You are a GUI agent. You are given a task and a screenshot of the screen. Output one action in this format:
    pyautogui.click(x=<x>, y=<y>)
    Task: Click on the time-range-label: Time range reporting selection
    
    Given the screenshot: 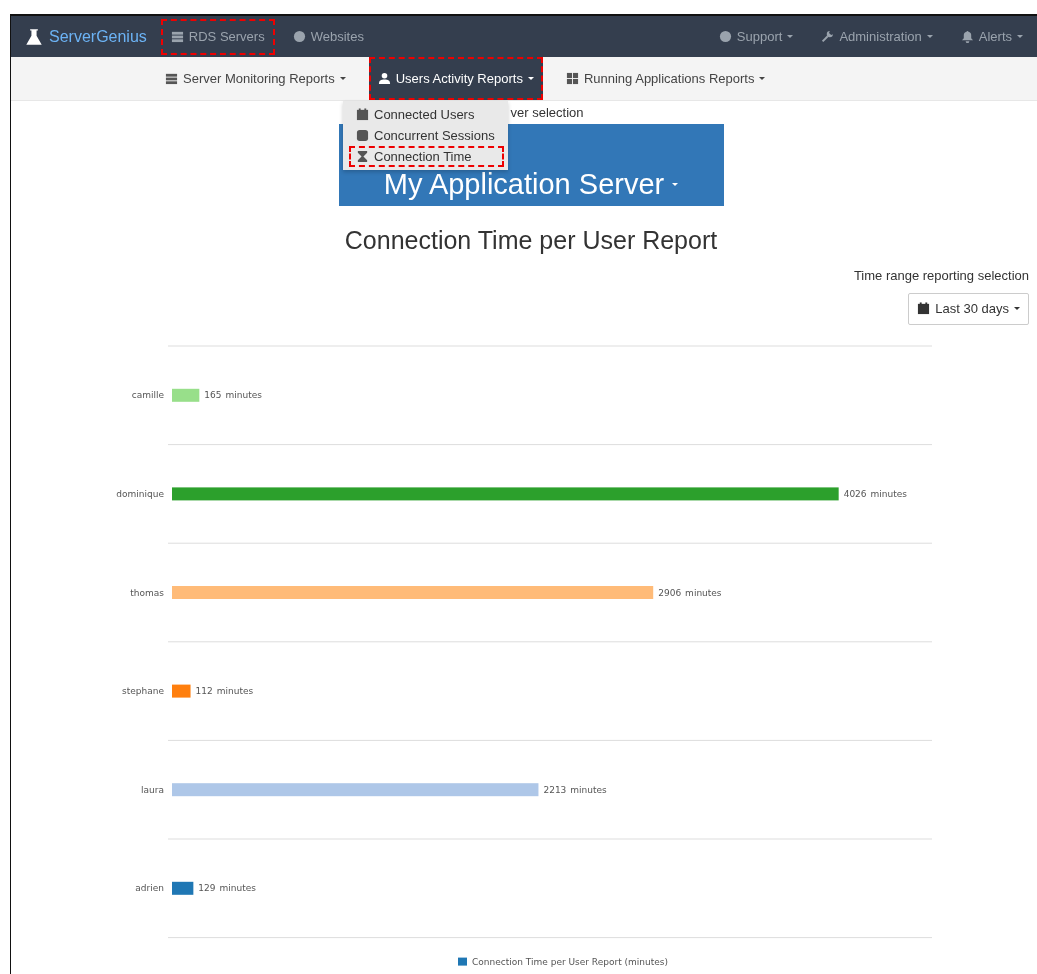 What is the action you would take?
    pyautogui.click(x=941, y=275)
    